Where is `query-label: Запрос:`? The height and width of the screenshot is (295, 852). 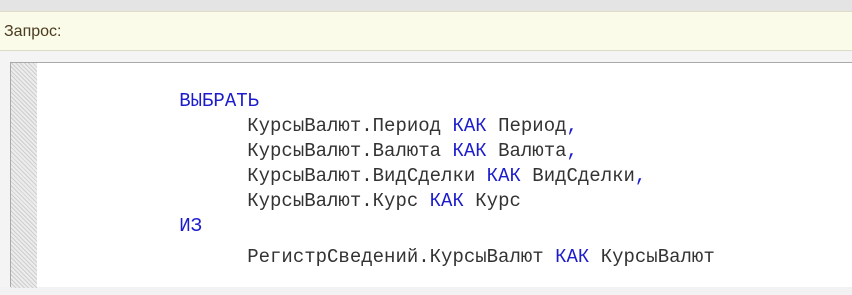
query-label: Запрос: is located at coordinates (33, 31).